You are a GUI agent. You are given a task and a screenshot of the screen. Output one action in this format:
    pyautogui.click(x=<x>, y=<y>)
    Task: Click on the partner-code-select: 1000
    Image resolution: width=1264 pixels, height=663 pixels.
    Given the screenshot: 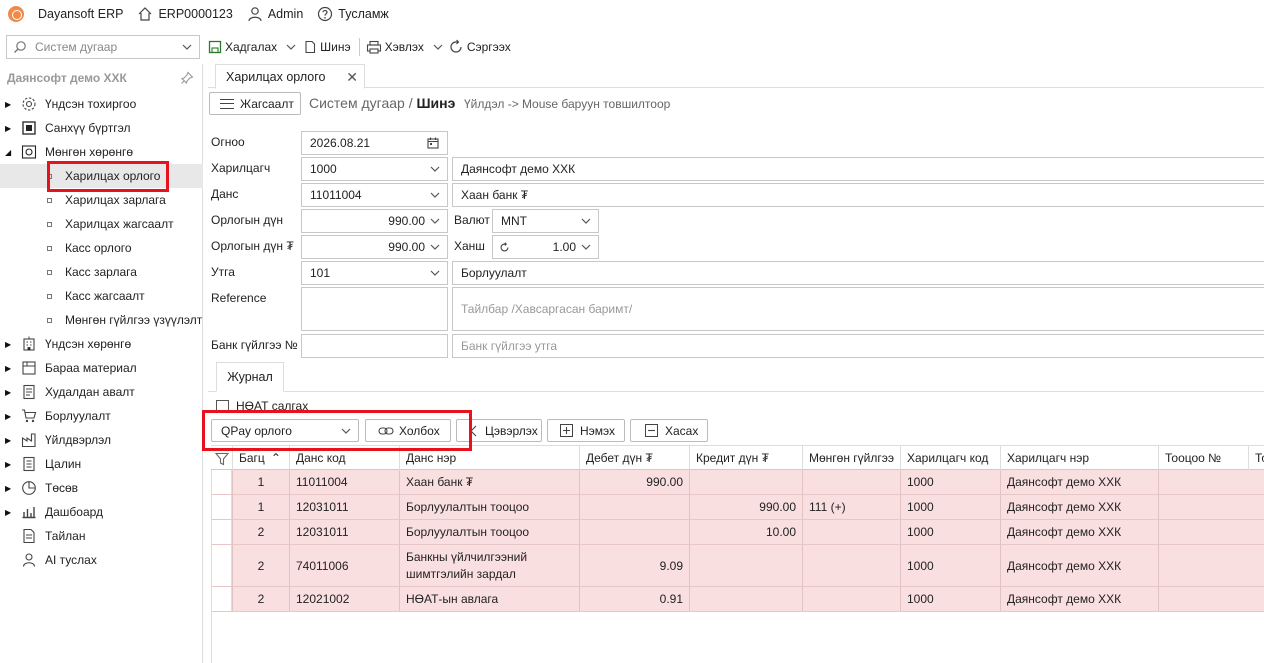 What is the action you would take?
    pyautogui.click(x=374, y=169)
    